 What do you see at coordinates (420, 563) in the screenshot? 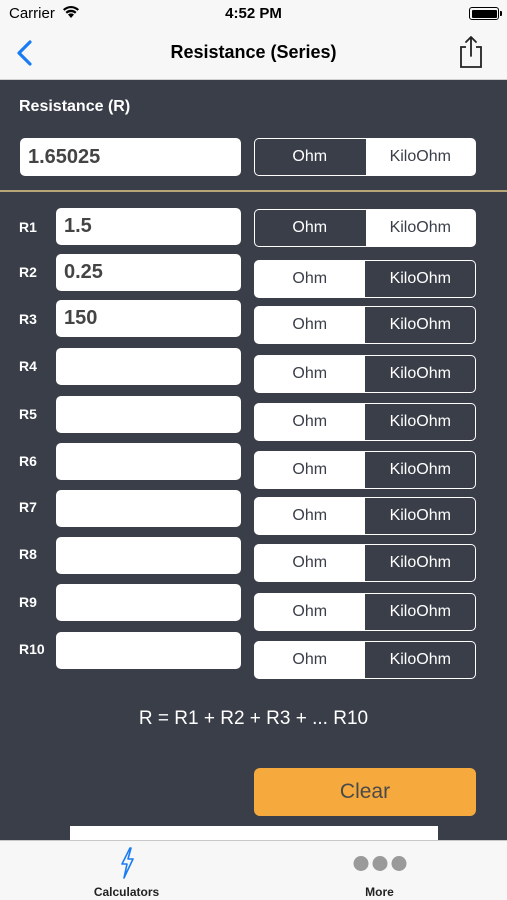
I see `r8-unit-kiloohm: KiloOhm` at bounding box center [420, 563].